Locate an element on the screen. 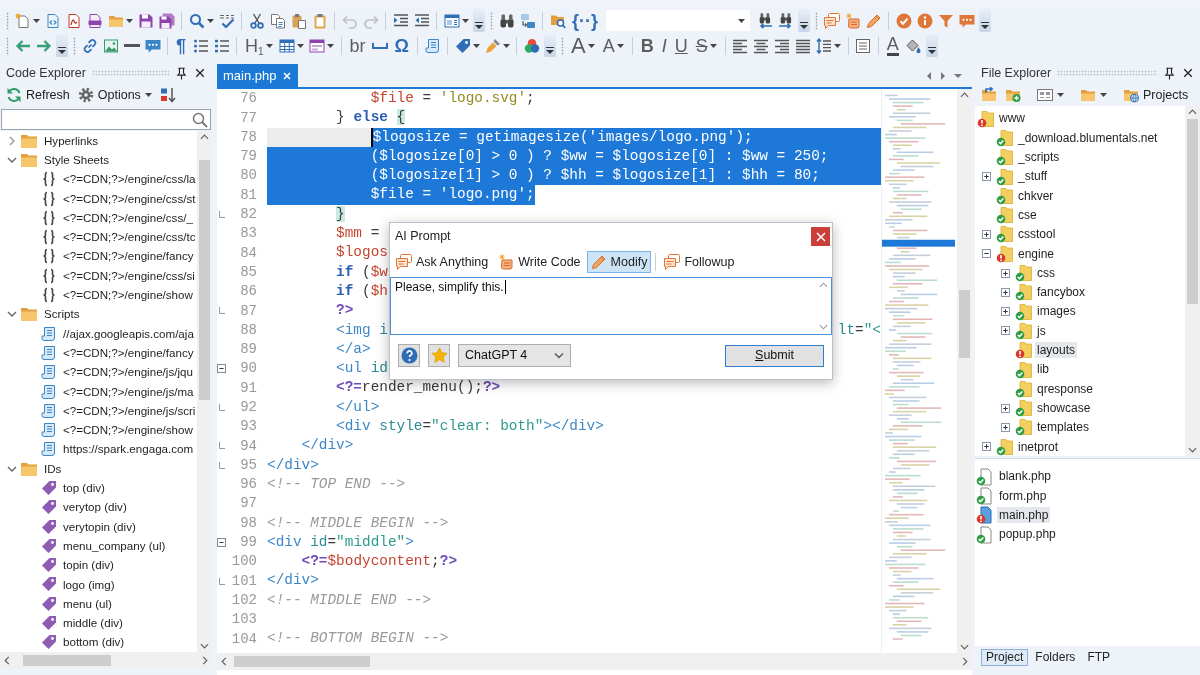  special-character-button: Ω is located at coordinates (402, 45).